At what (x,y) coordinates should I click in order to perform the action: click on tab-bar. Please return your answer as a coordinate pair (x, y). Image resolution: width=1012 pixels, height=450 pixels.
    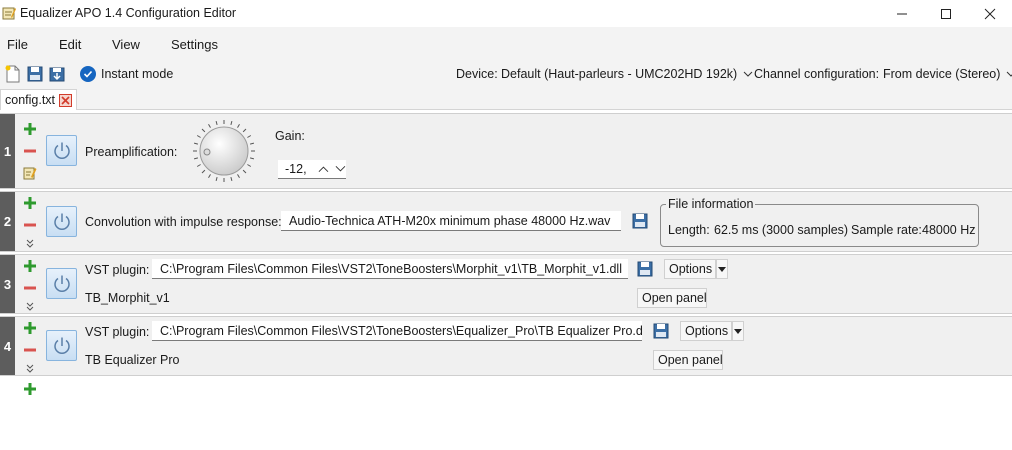
    Looking at the image, I should click on (506, 99).